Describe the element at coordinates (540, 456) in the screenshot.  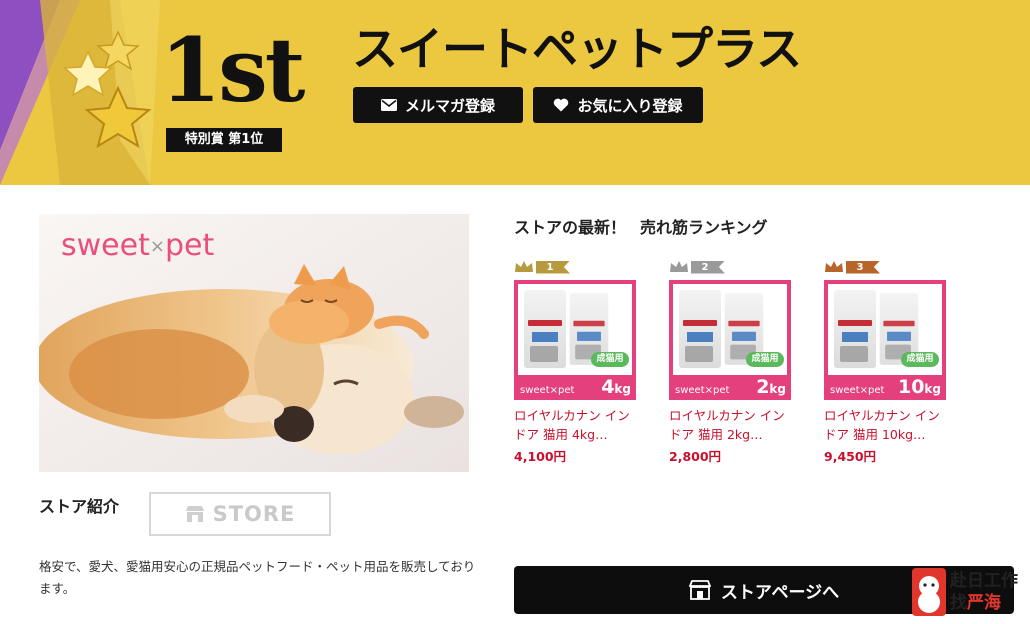
I see `product-price: 4,100円` at that location.